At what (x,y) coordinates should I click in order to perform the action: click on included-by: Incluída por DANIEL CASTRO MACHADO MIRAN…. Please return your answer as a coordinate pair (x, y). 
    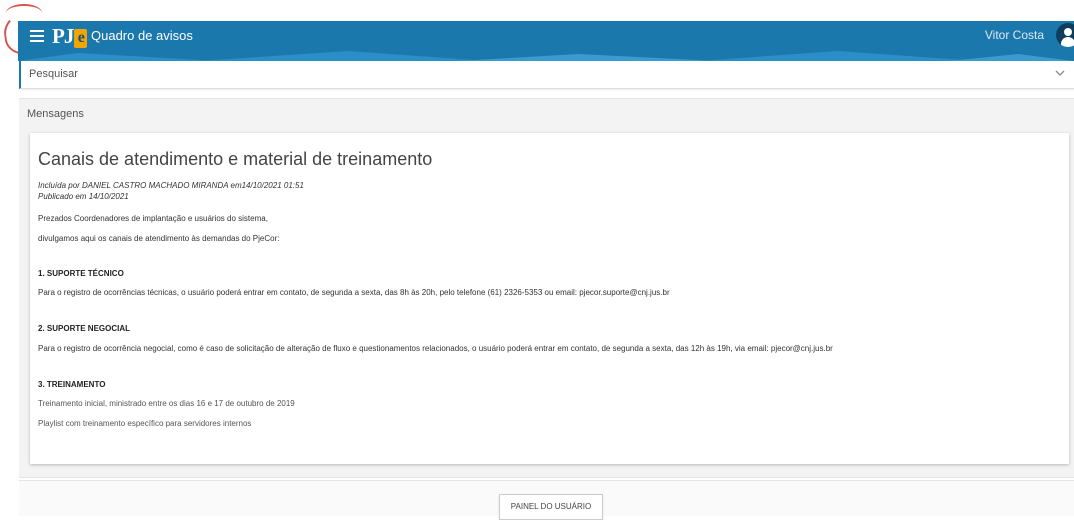
    Looking at the image, I should click on (171, 185).